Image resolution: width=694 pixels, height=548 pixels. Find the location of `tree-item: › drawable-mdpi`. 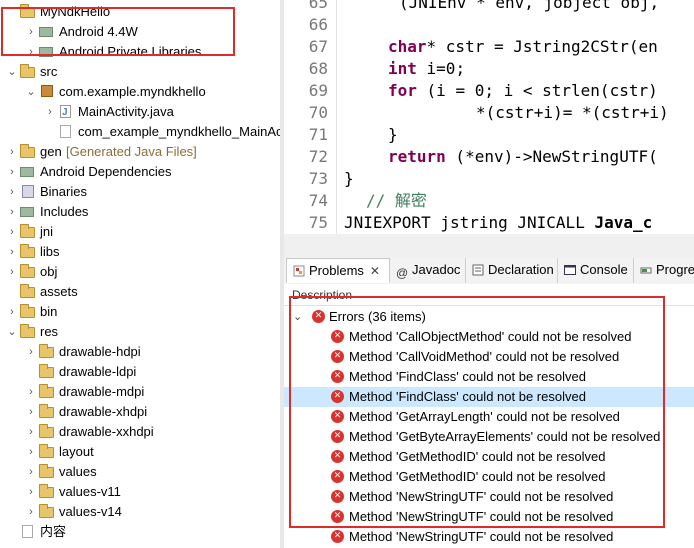

tree-item: › drawable-mdpi is located at coordinates (140, 392).